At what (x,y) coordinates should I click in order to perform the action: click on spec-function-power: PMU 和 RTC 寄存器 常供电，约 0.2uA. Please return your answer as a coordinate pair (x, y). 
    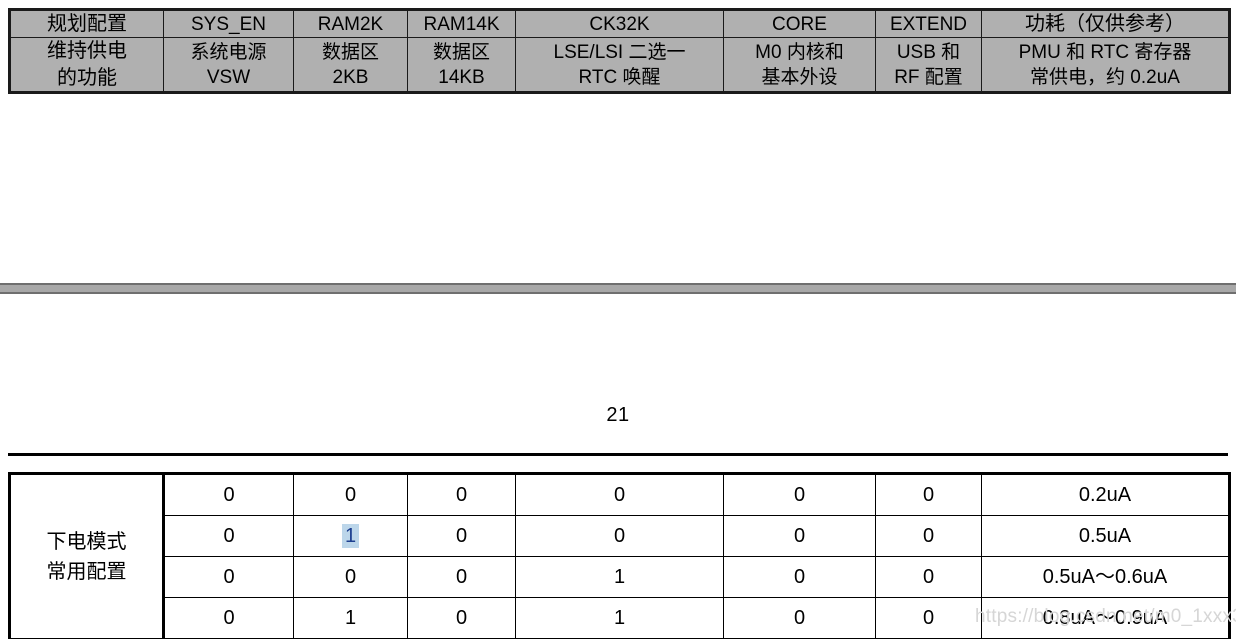
    Looking at the image, I should click on (1106, 66).